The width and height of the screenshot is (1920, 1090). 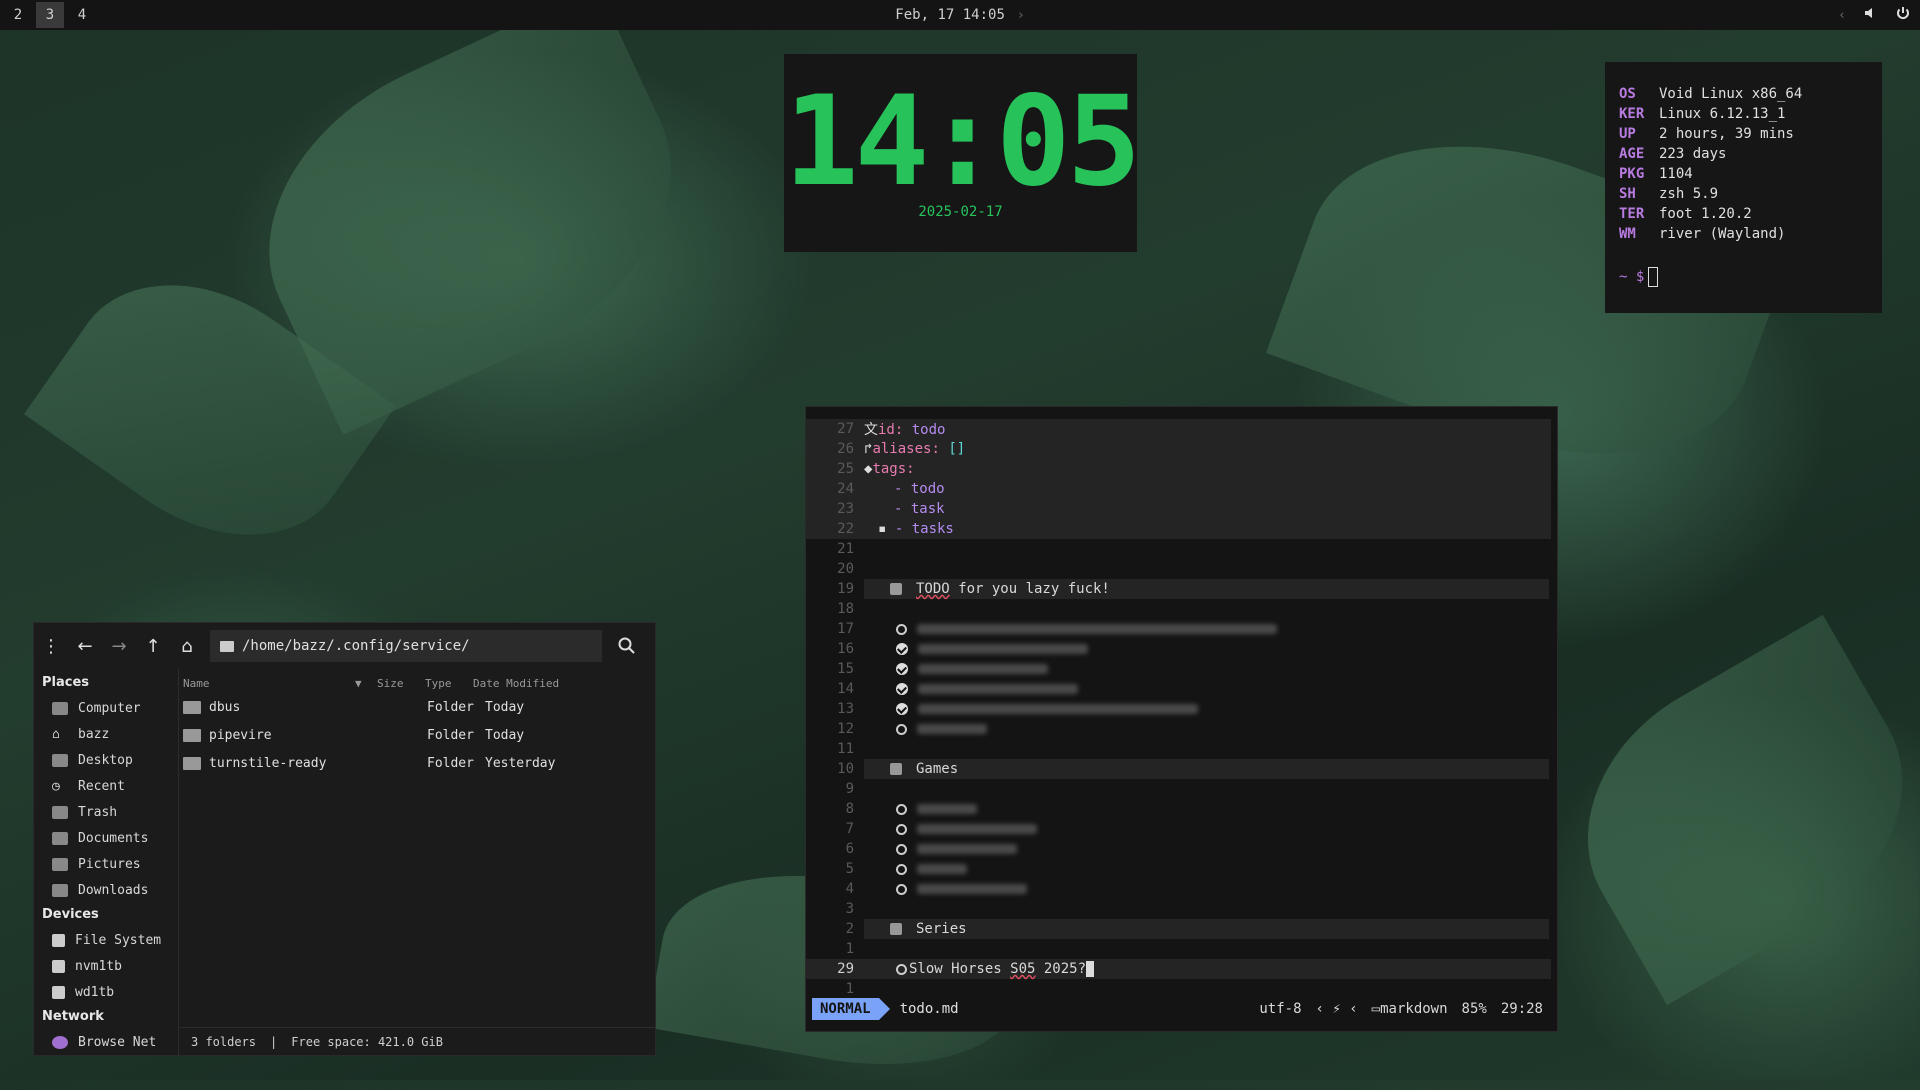 I want to click on editor-line: 19 TODO for you lazy fuck!, so click(x=1178, y=589).